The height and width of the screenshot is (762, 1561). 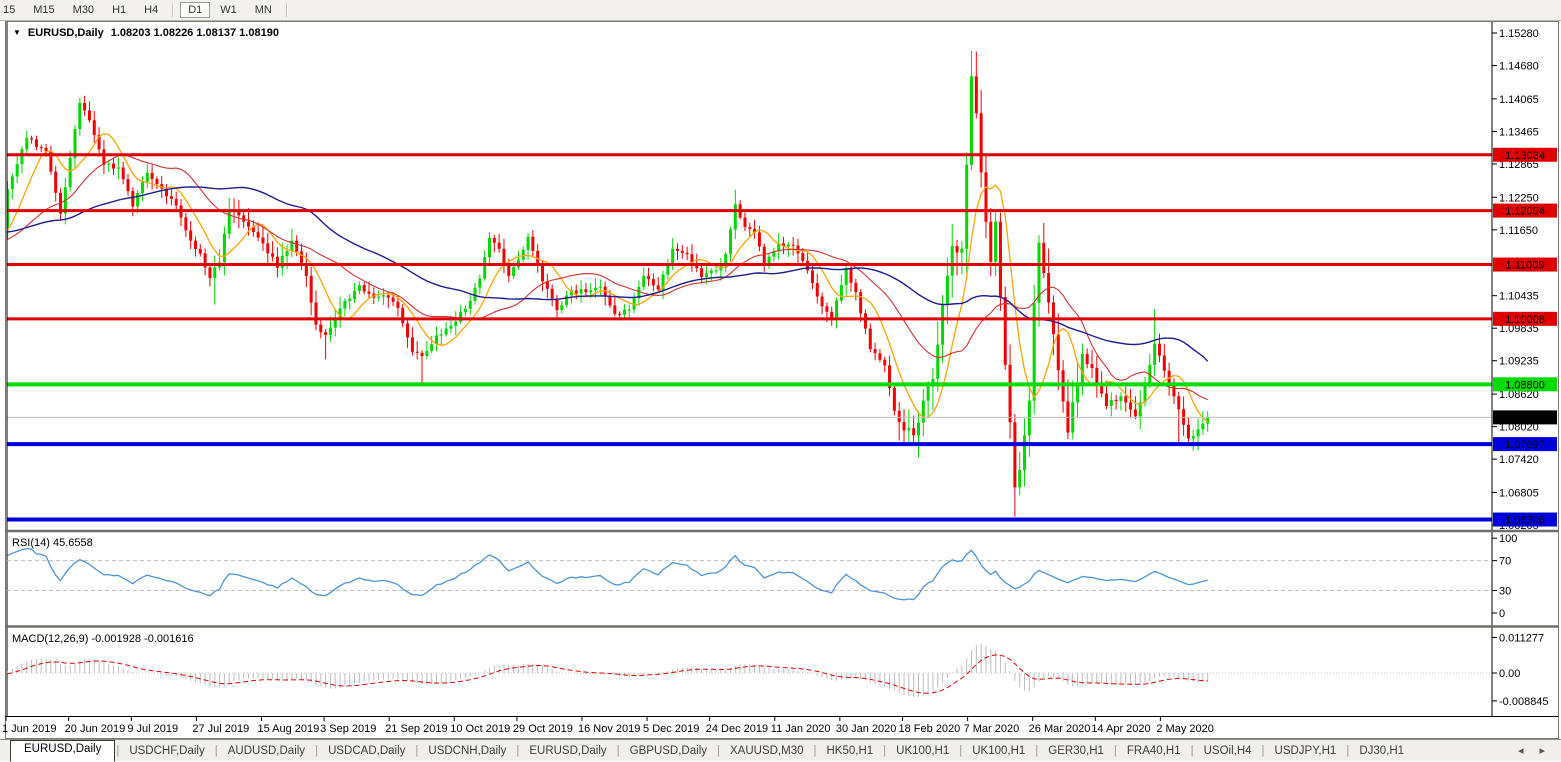 I want to click on svg-text: 24 Dec 2019, so click(x=737, y=729).